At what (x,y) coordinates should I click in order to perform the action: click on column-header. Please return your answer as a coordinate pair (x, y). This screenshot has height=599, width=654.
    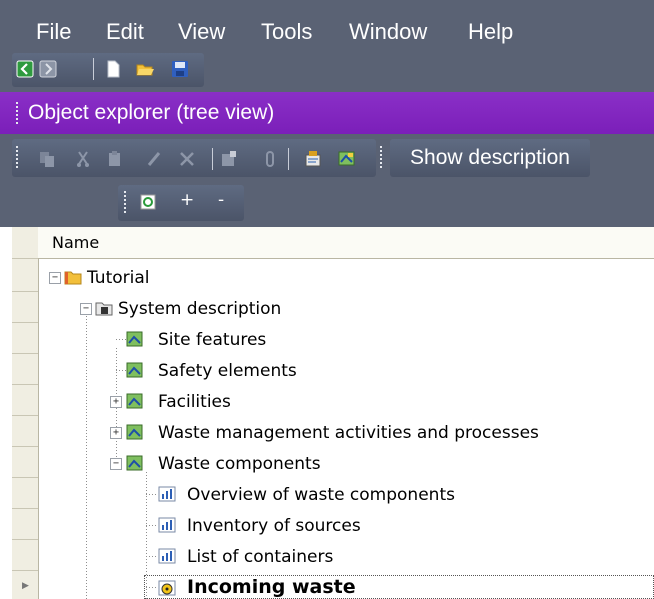
    Looking at the image, I should click on (346, 243).